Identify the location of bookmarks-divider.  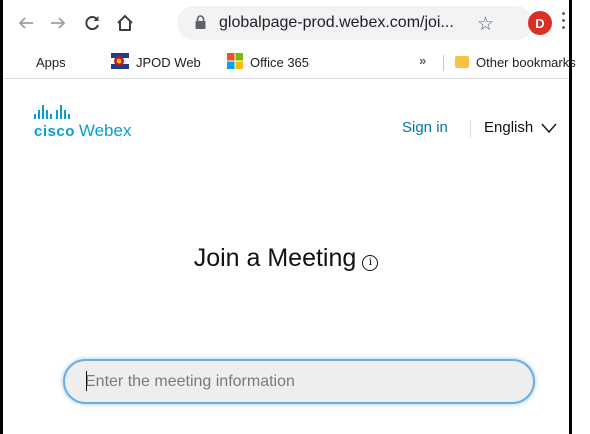
(443, 63).